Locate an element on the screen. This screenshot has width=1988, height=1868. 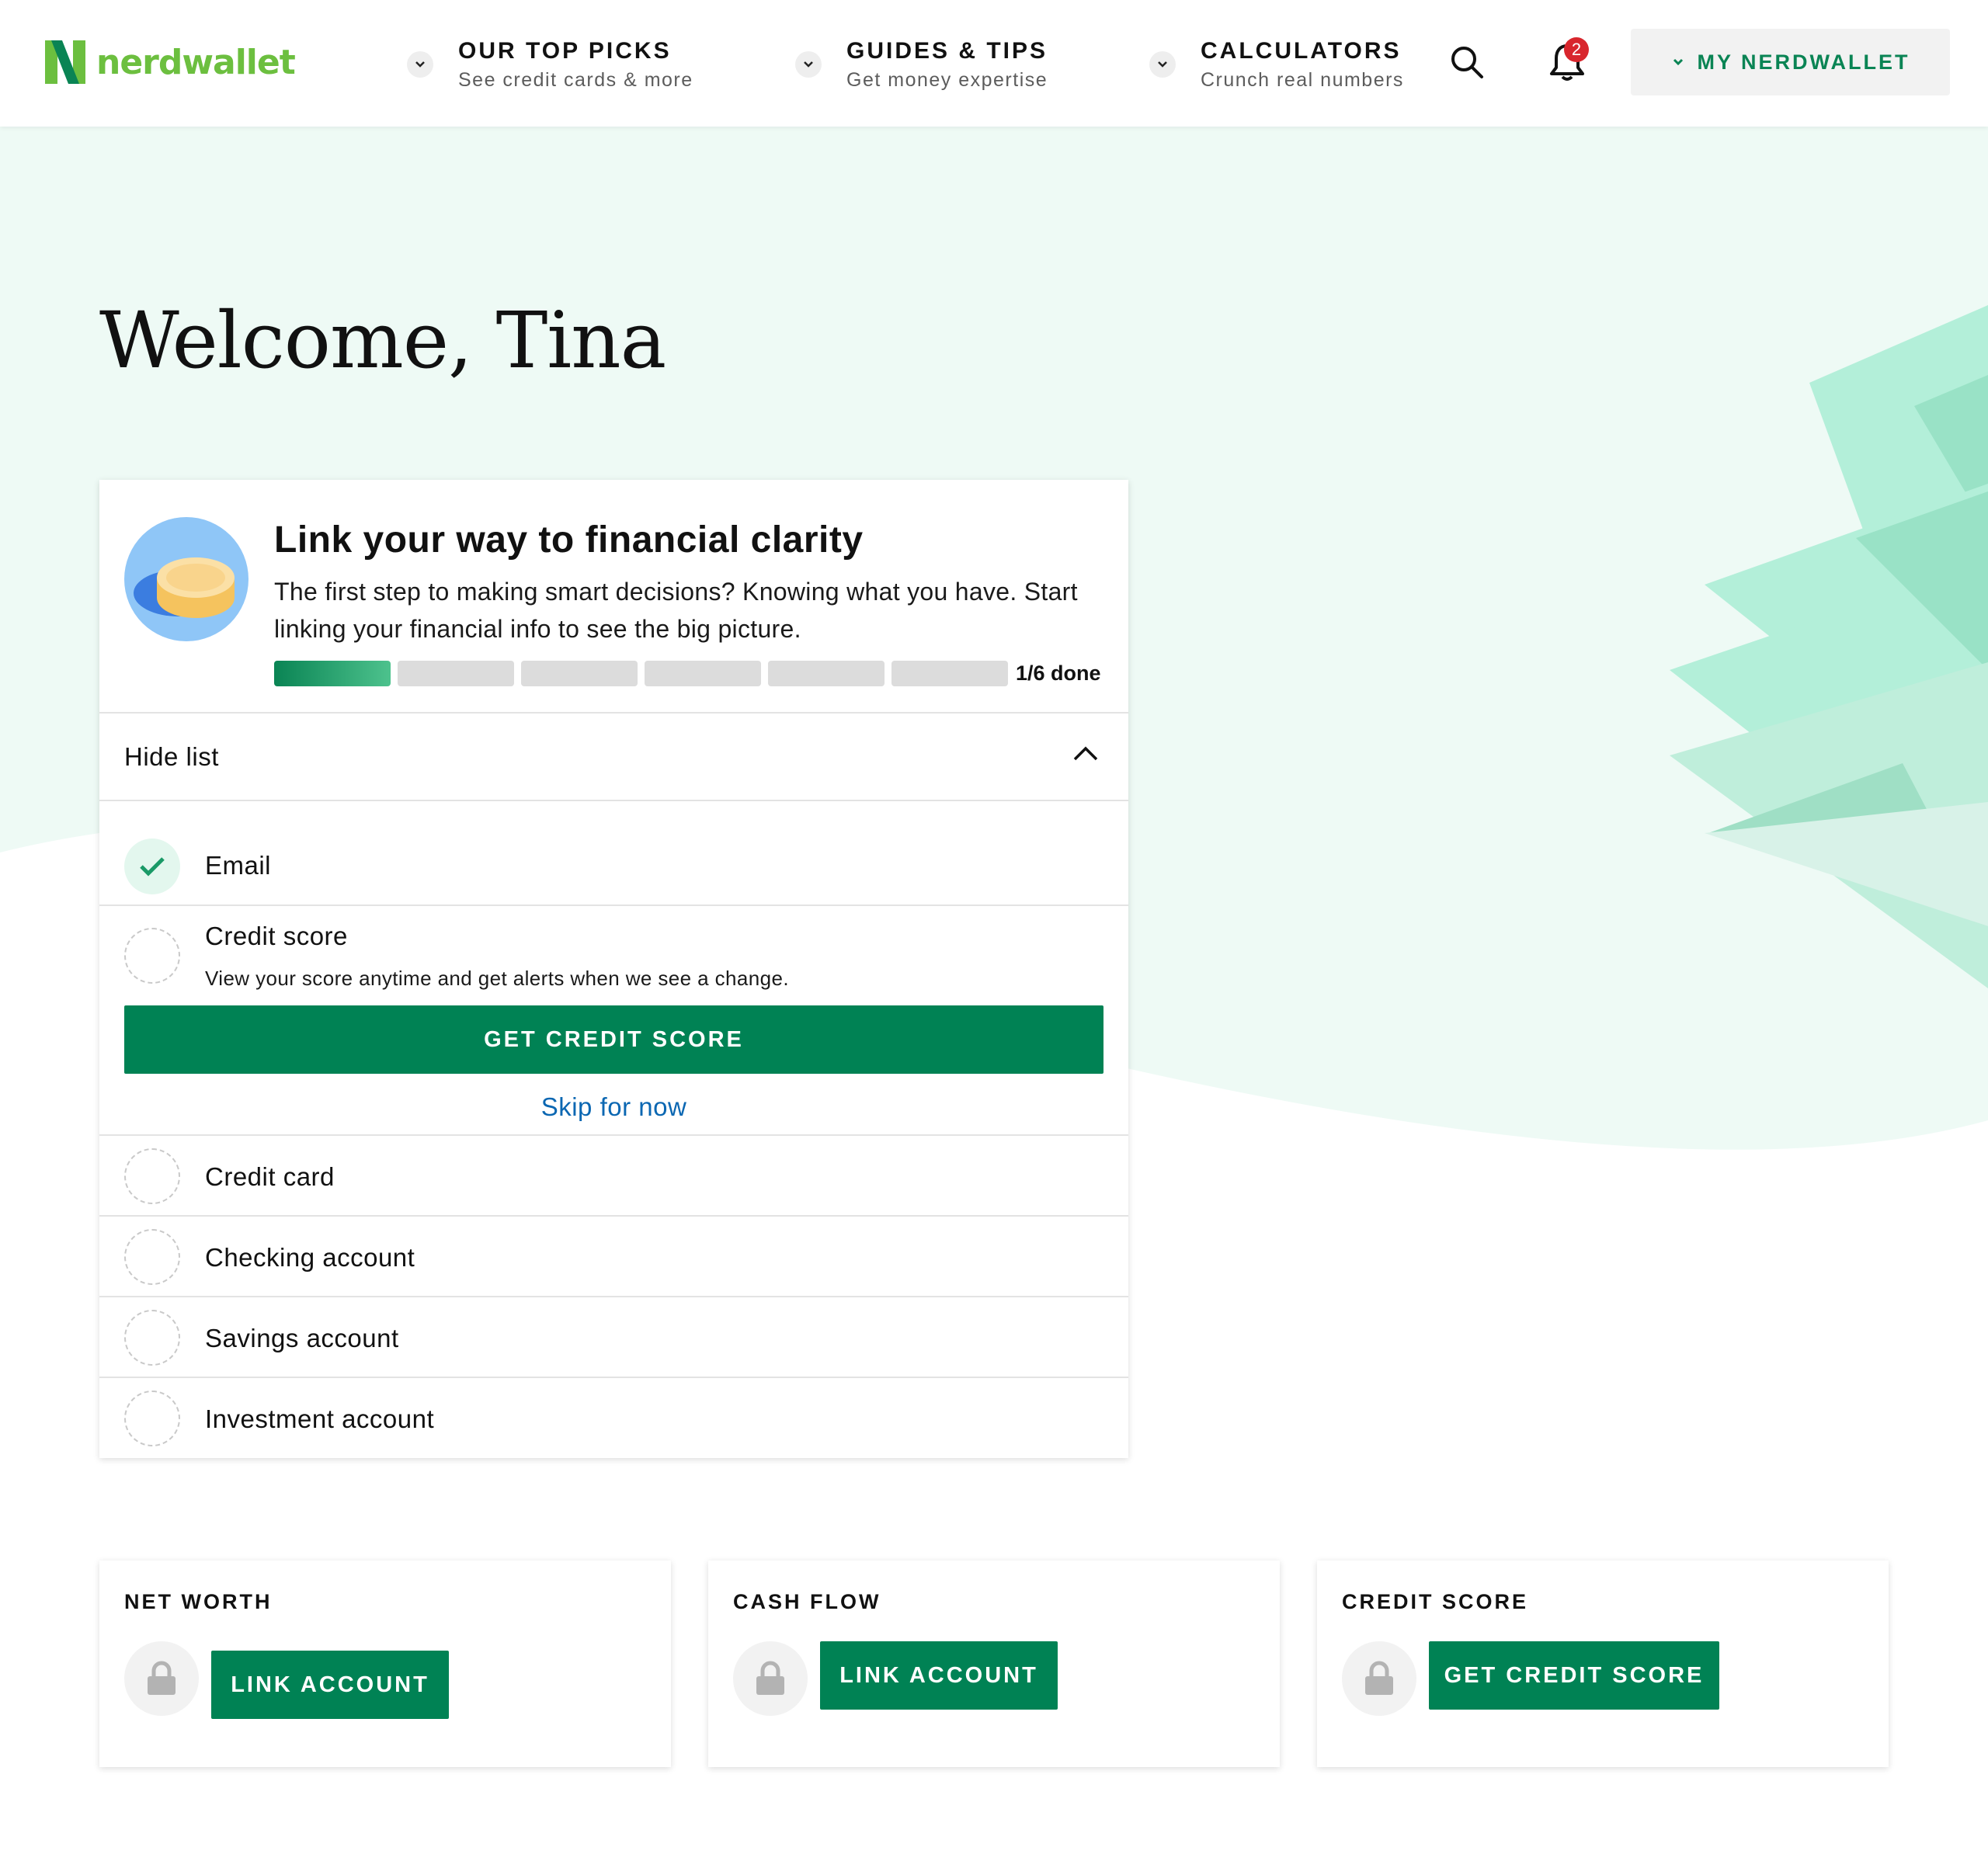
check-icon is located at coordinates (152, 866).